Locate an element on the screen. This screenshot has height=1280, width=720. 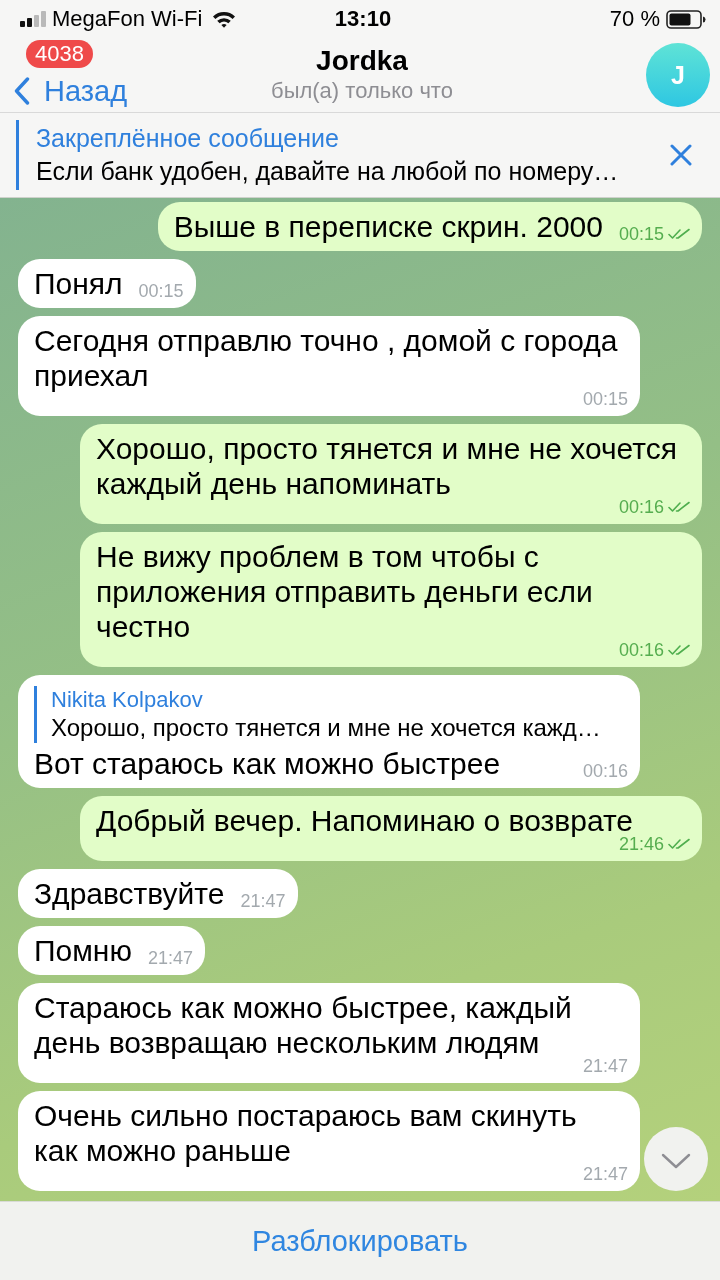
message-text: Добрый вечер. Напоминаю о возврате is located at coordinates (365, 820).